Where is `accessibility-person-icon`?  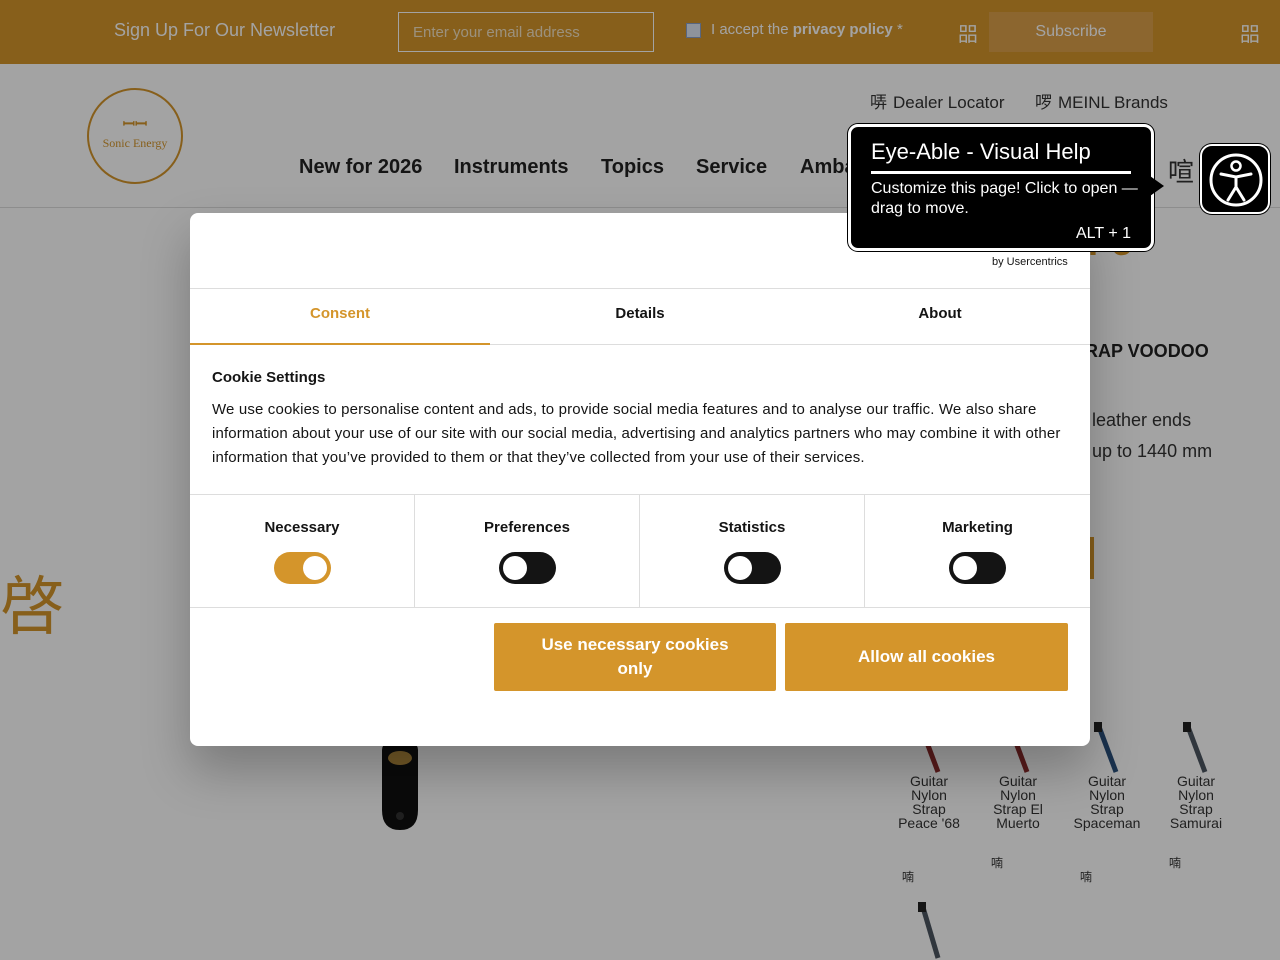
accessibility-person-icon is located at coordinates (1236, 180).